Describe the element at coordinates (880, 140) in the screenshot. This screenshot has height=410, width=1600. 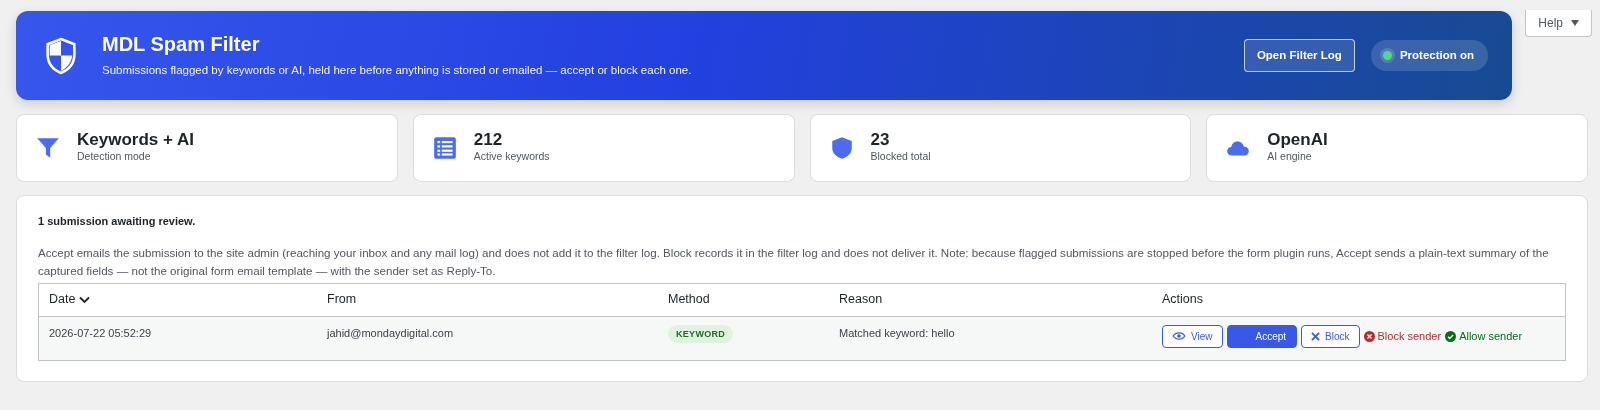
I see `stat-value: 23` at that location.